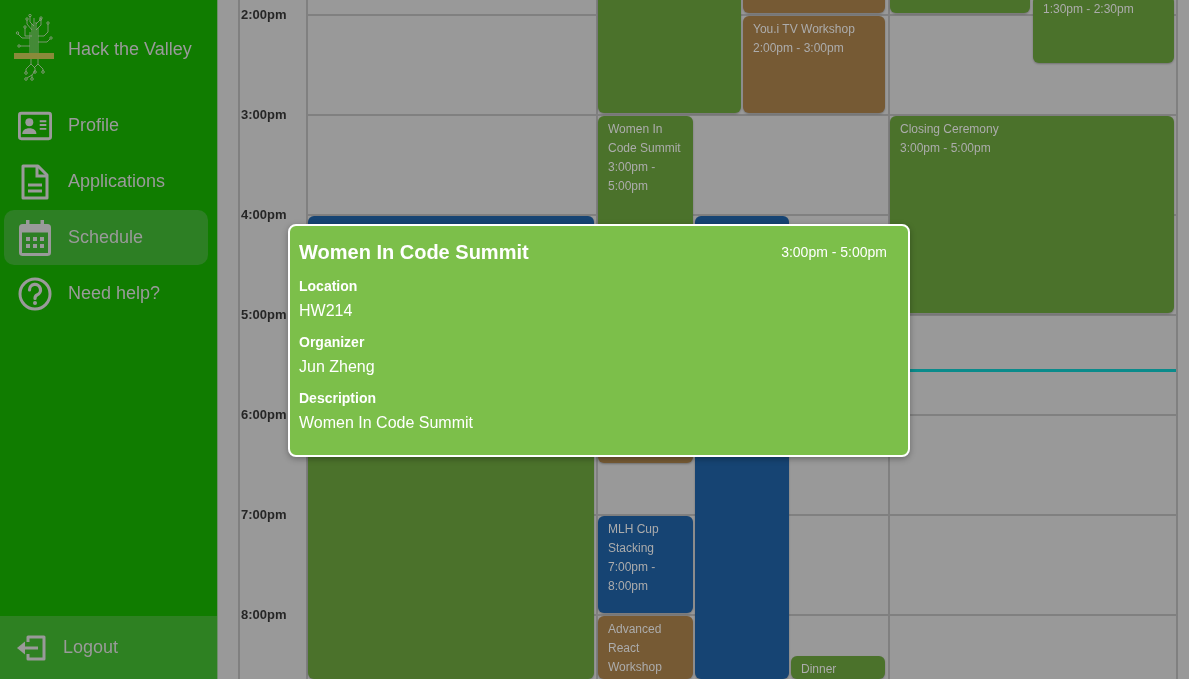 The width and height of the screenshot is (1189, 679). Describe the element at coordinates (337, 367) in the screenshot. I see `field-value: Jun Zheng` at that location.